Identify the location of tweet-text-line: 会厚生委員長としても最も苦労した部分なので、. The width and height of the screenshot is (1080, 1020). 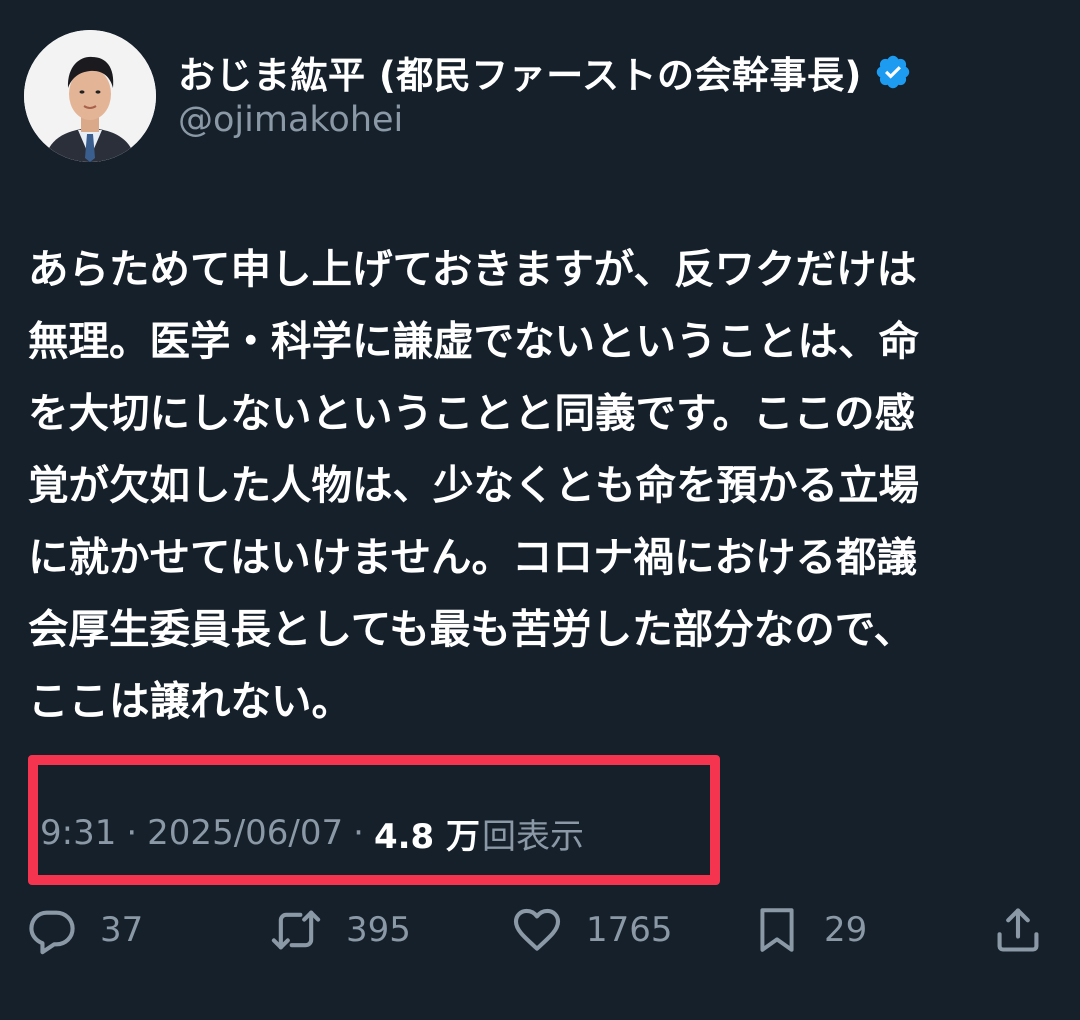
(471, 629).